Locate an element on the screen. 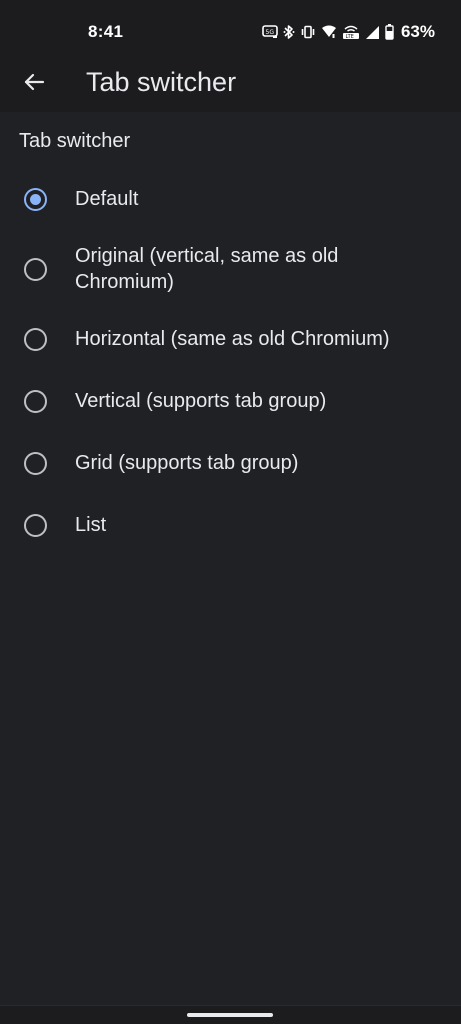  option-horizontal: Horizontal (same as old Chromium) is located at coordinates (230, 339).